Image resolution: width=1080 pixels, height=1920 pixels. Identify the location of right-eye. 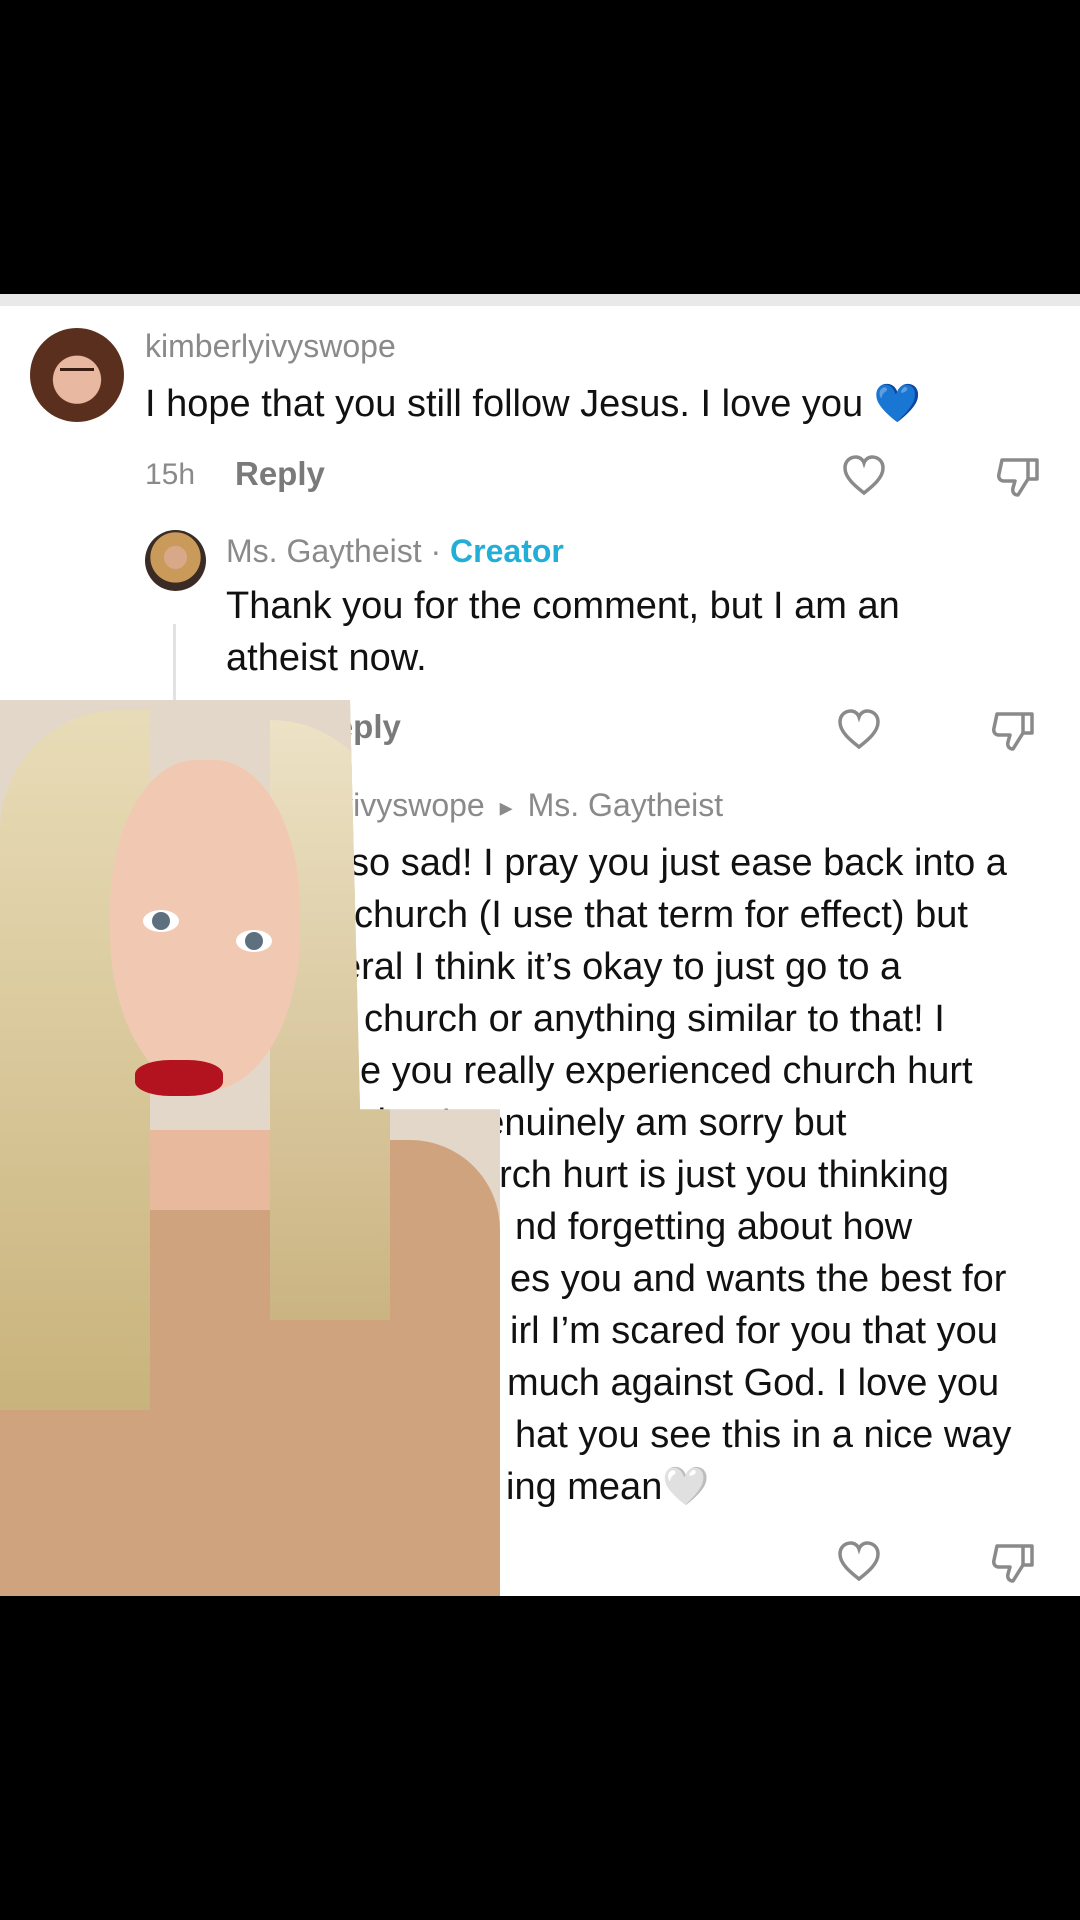
(254, 941).